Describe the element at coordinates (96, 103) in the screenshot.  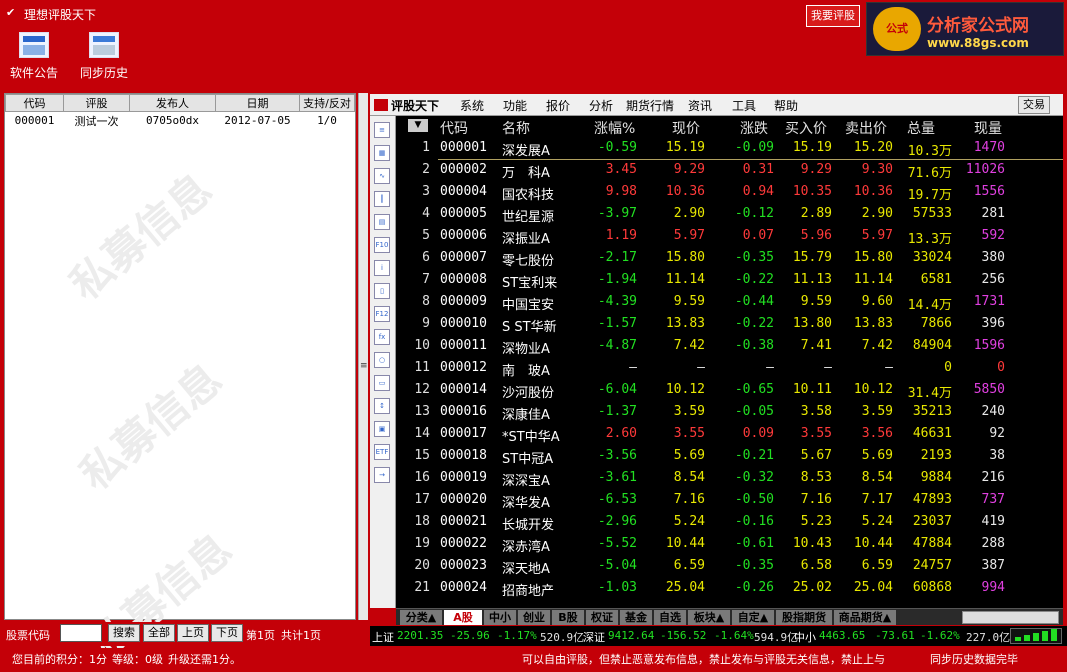
I see `col-rating: 评股` at that location.